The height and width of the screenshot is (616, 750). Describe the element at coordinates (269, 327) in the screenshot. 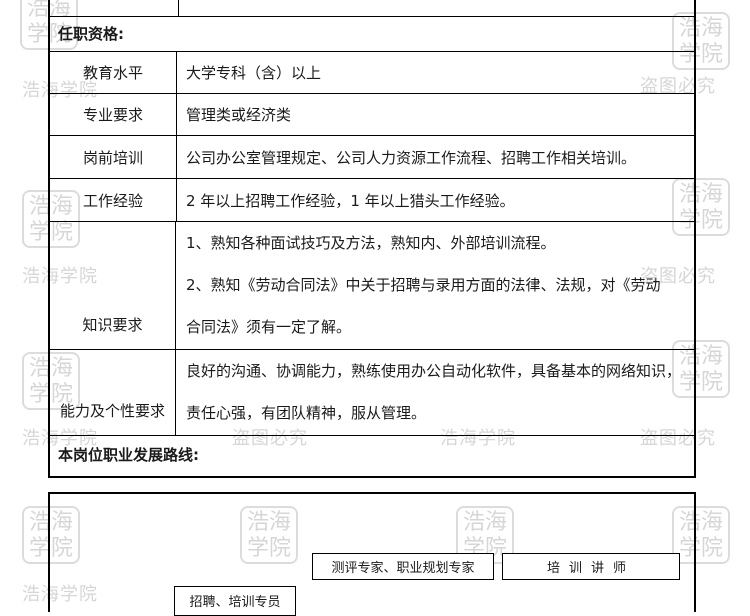

I see `row-value-line: 合同法》须有一定了解。` at that location.